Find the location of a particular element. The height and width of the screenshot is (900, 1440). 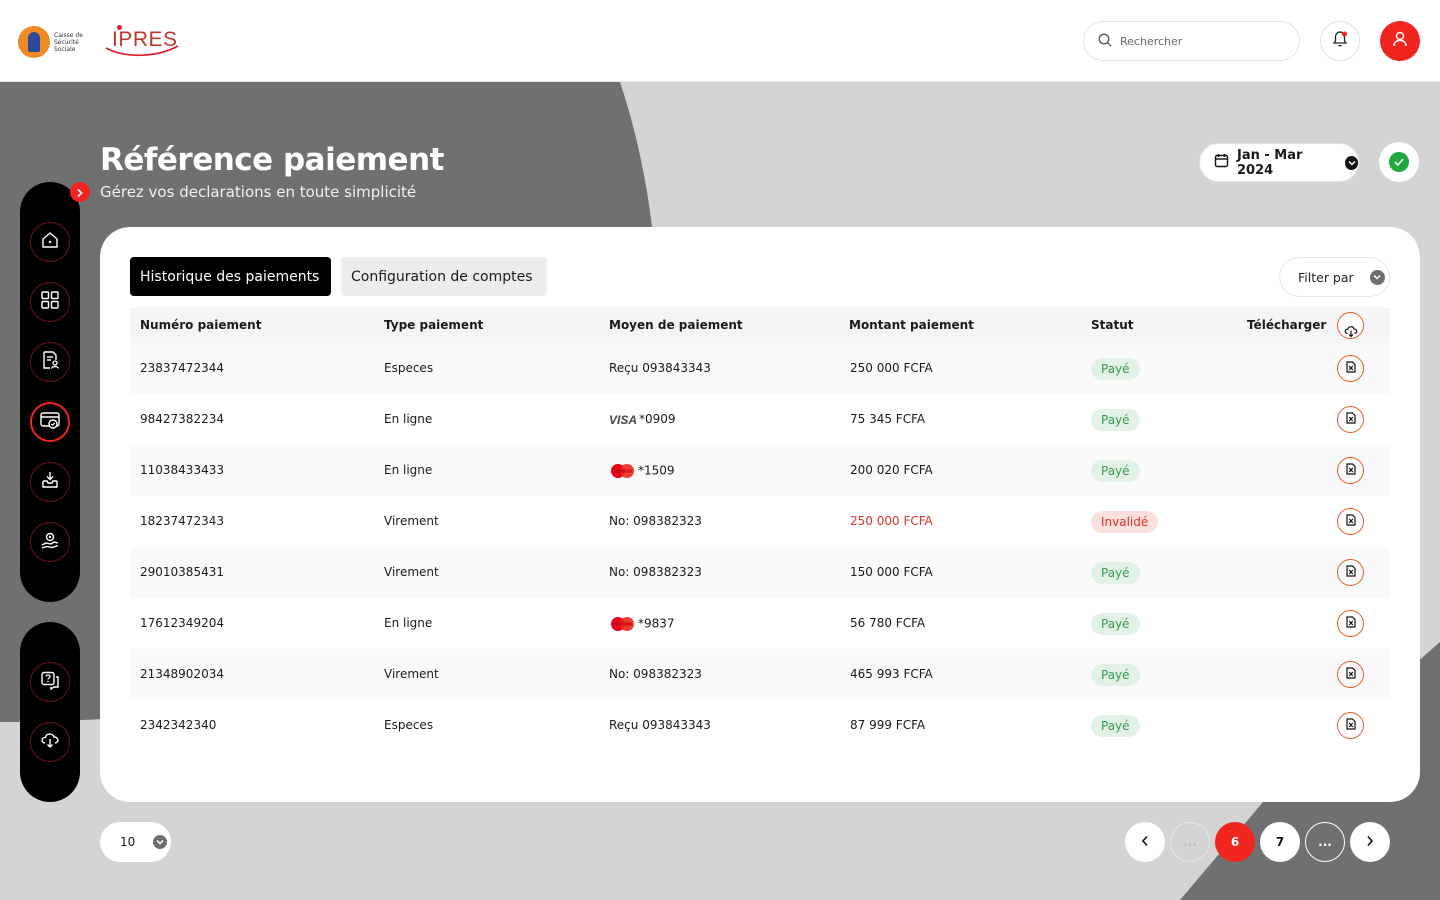

user-icon is located at coordinates (1400, 41).